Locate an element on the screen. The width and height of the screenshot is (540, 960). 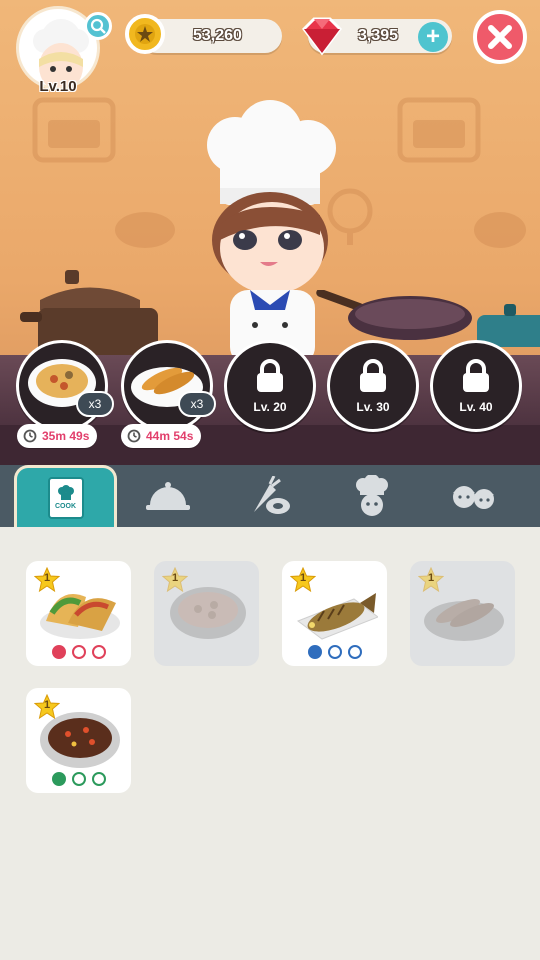
coin-icon is located at coordinates (145, 34).